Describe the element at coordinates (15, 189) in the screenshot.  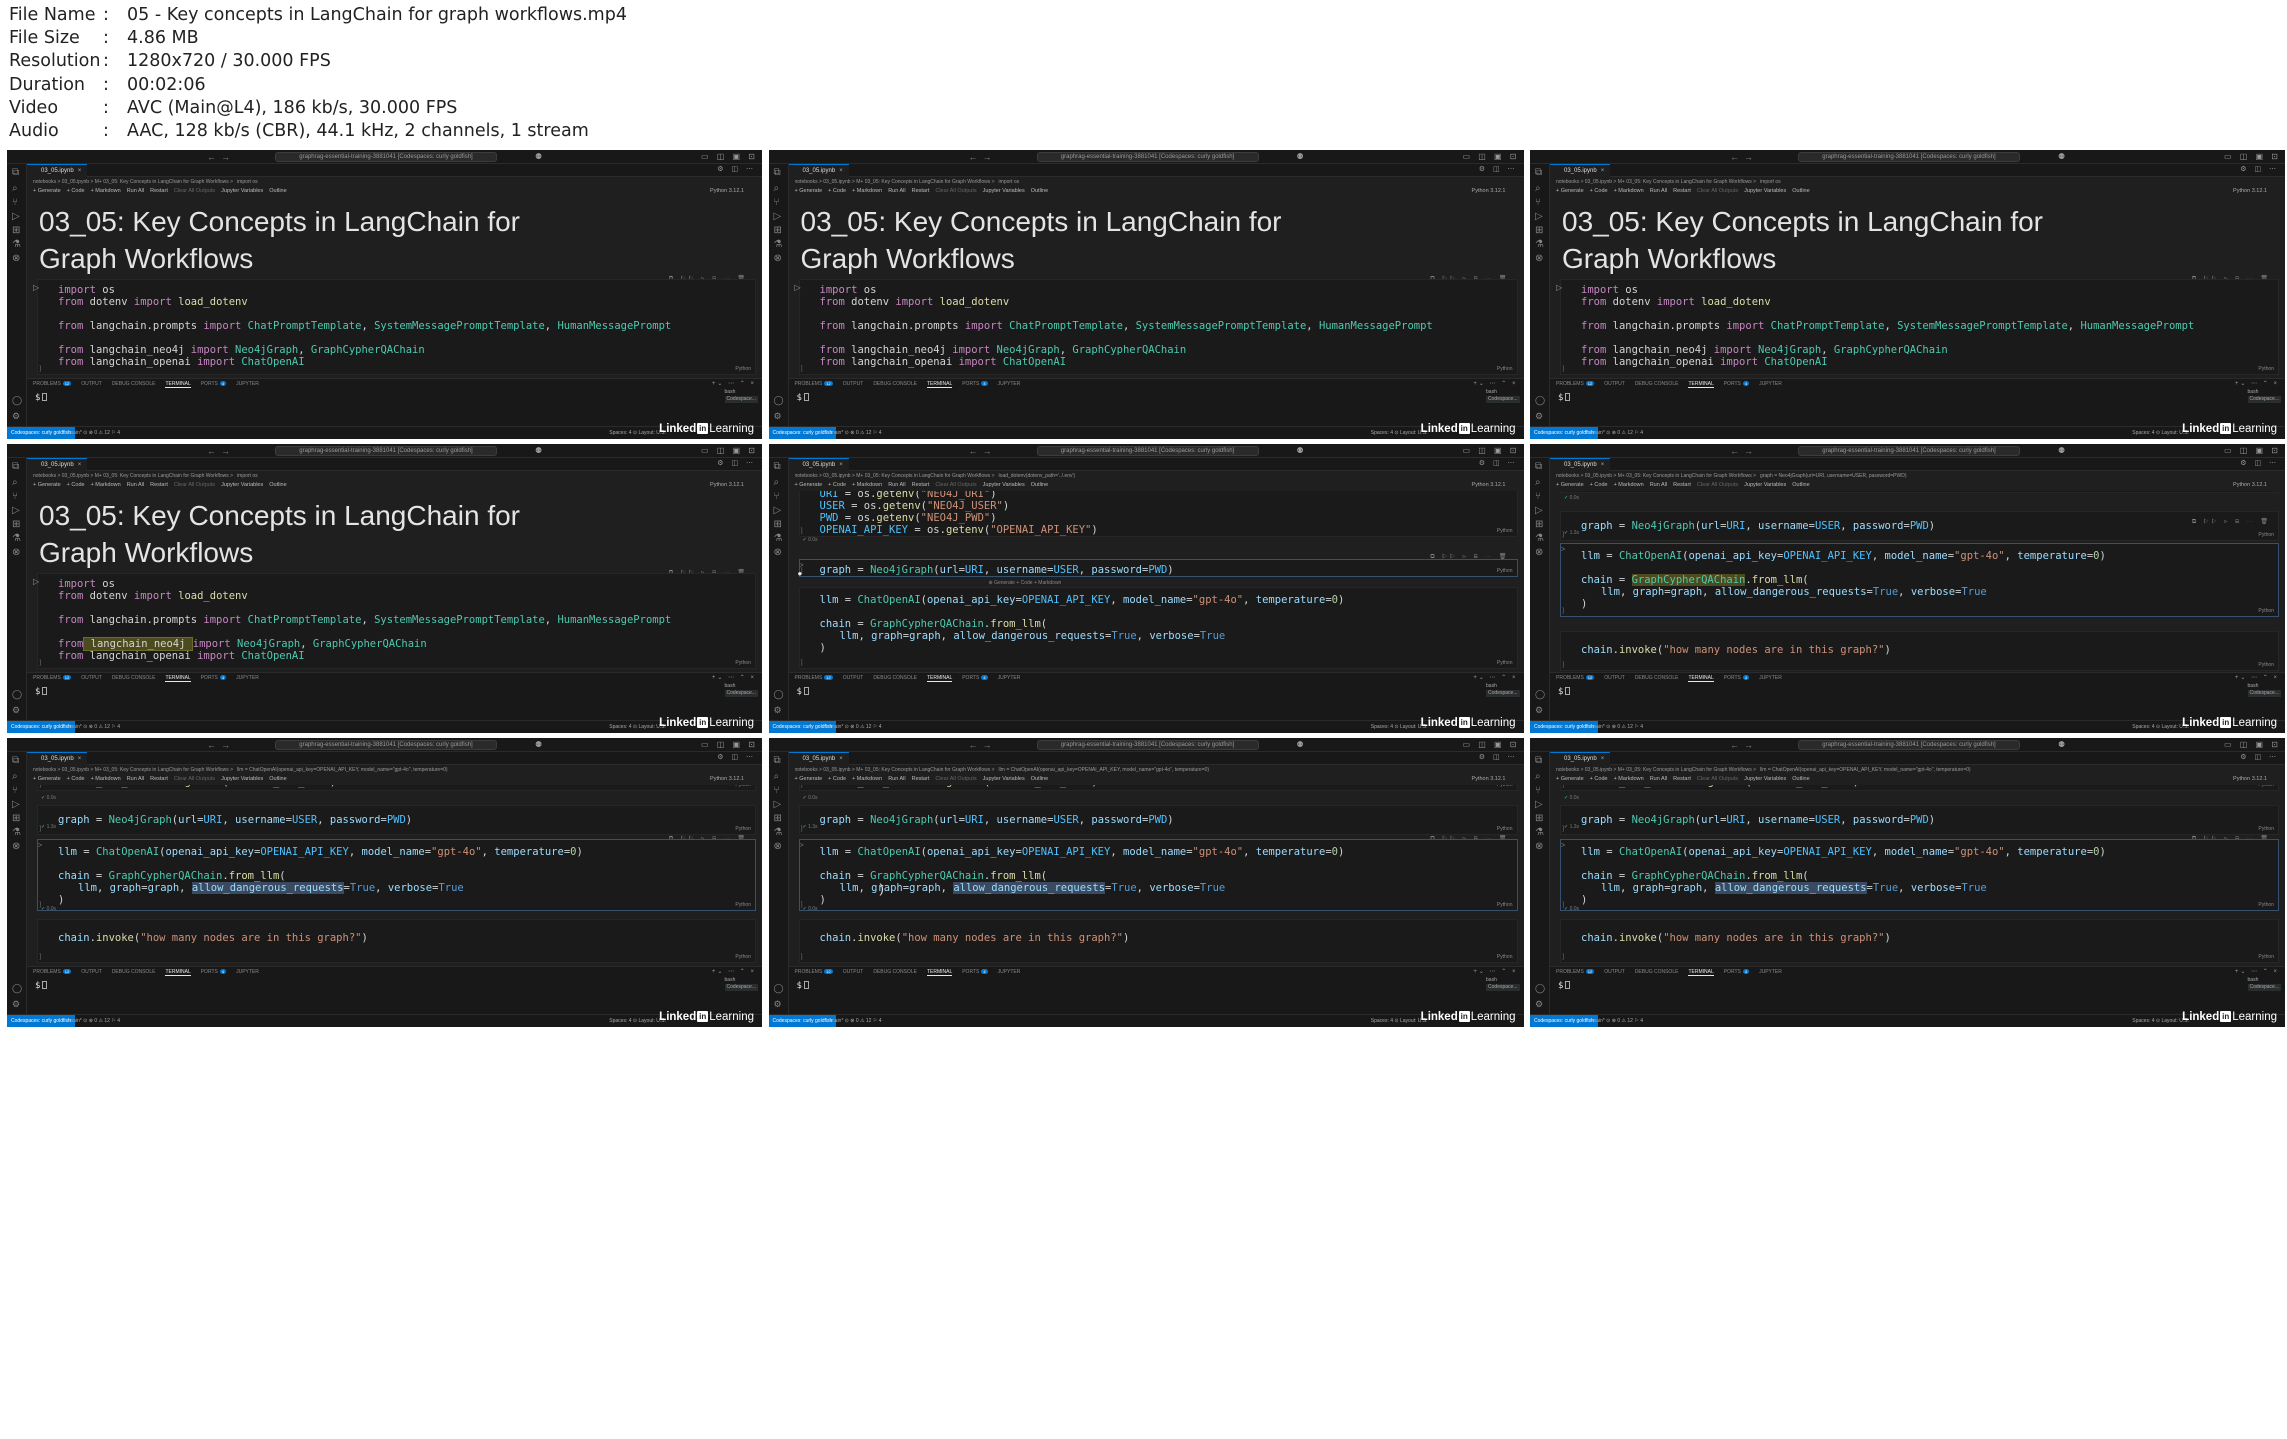
I see `search-icon: ⌕` at that location.